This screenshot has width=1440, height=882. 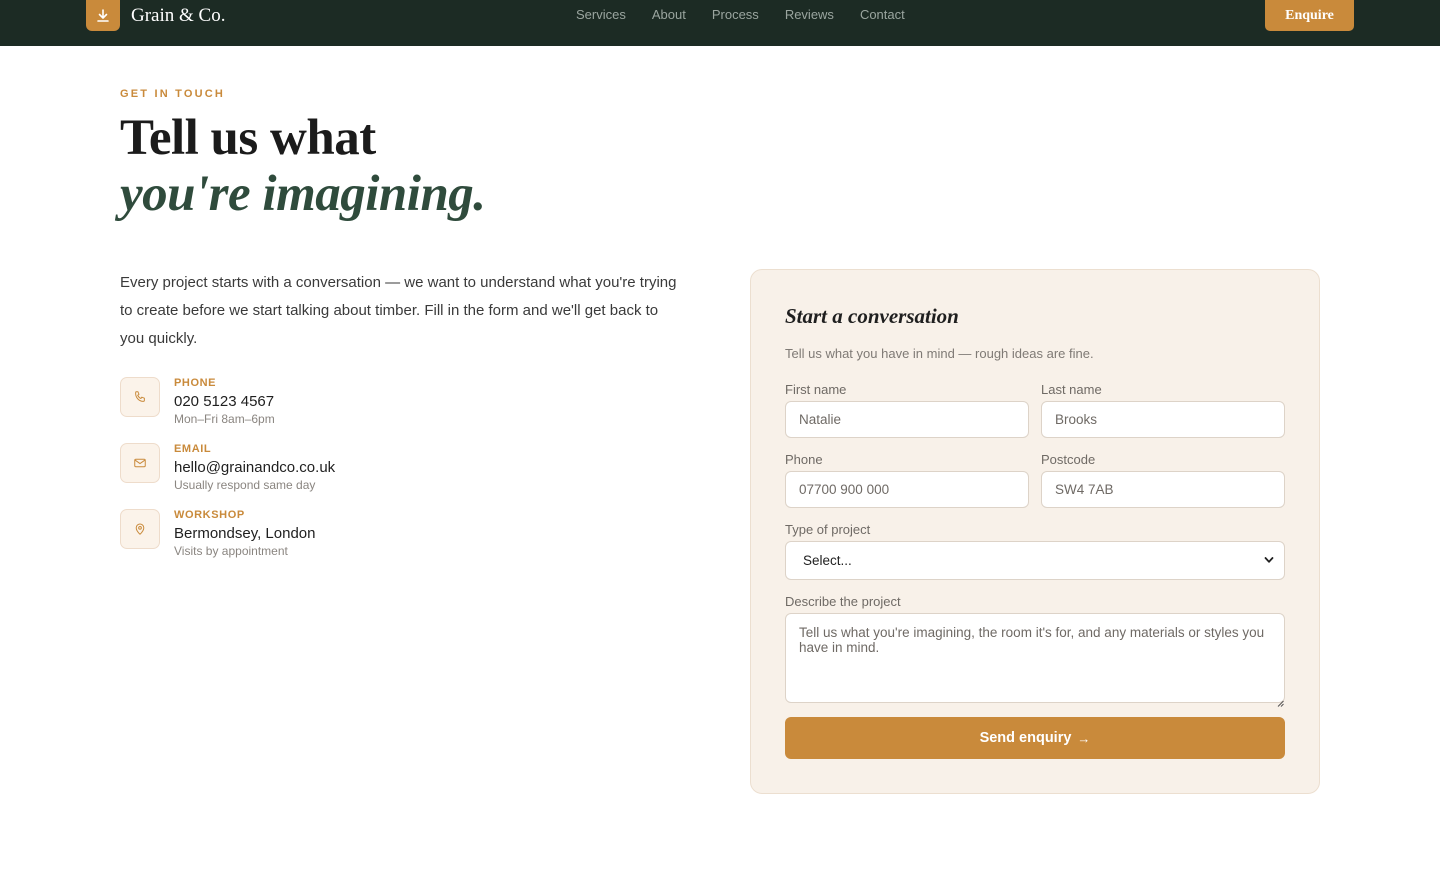 I want to click on contact-note: Usually respond same day, so click(x=245, y=485).